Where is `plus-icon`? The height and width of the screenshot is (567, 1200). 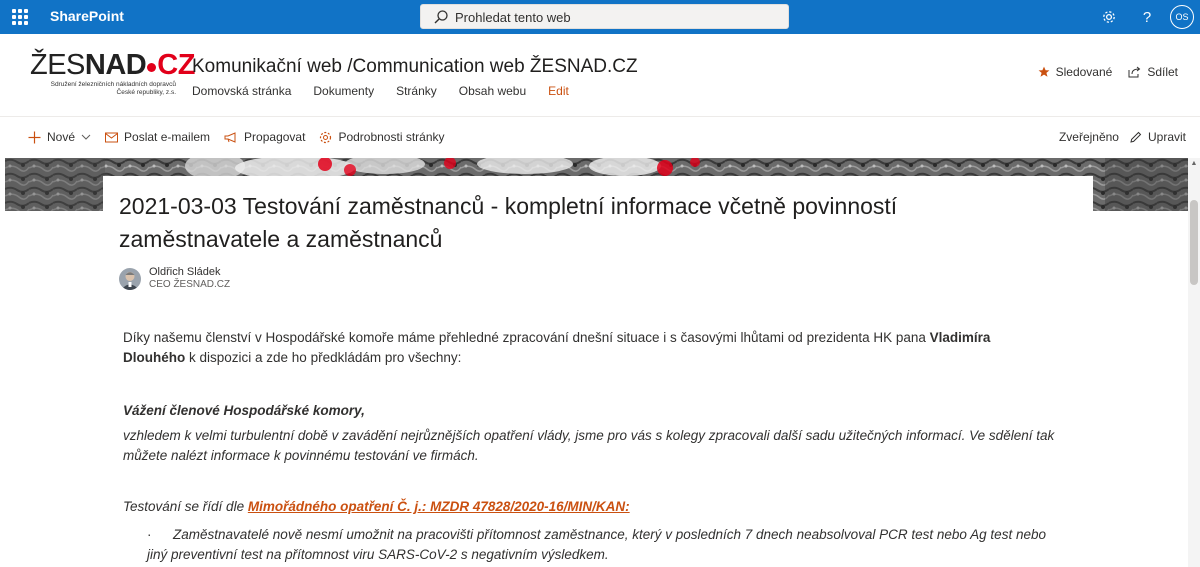 plus-icon is located at coordinates (34, 137).